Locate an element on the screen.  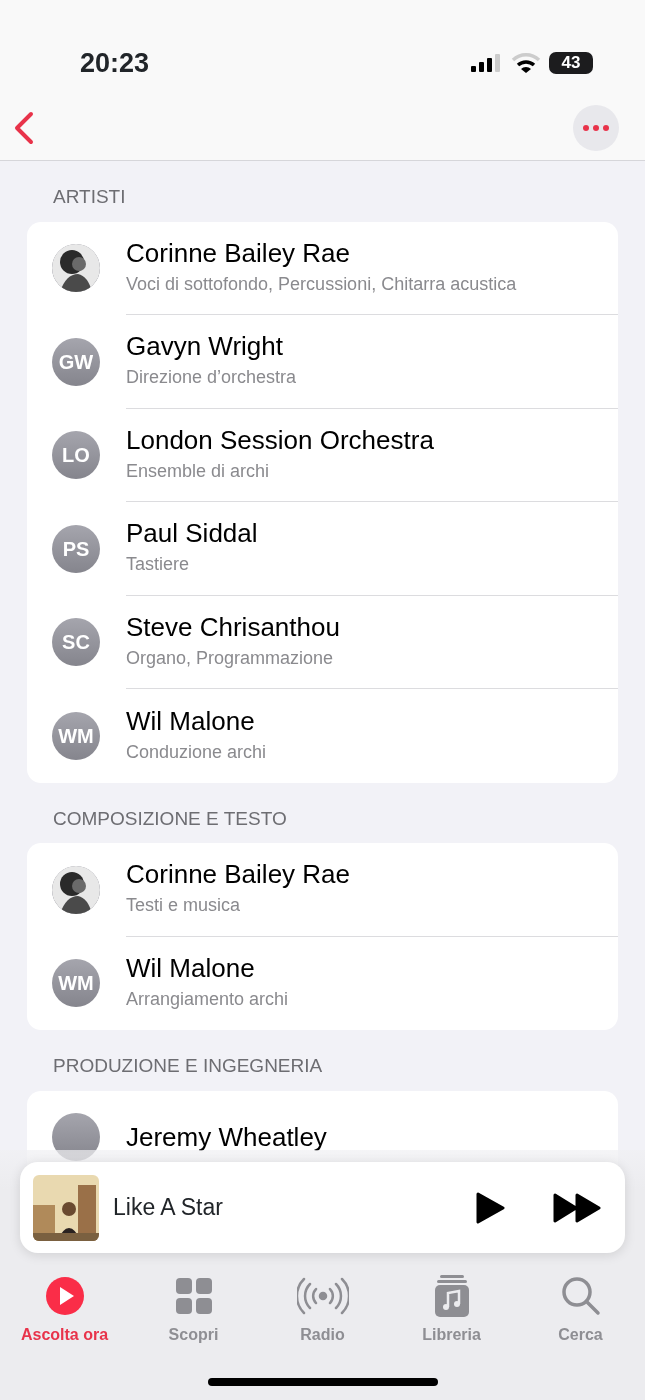
tab-item: Libreria is located at coordinates (451, 1310).